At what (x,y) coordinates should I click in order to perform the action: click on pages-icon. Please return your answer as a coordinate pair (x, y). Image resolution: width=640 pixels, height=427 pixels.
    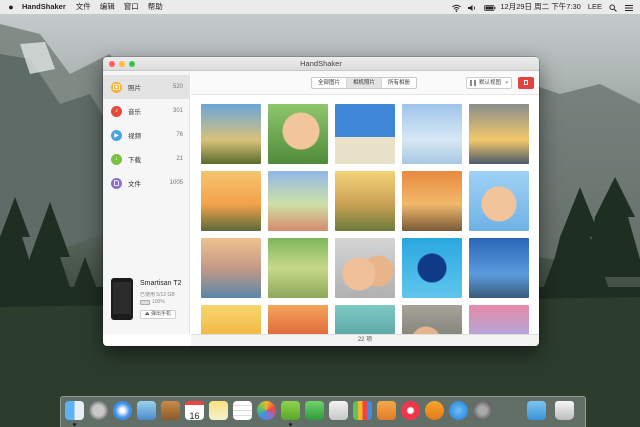
    Looking at the image, I should click on (386, 410).